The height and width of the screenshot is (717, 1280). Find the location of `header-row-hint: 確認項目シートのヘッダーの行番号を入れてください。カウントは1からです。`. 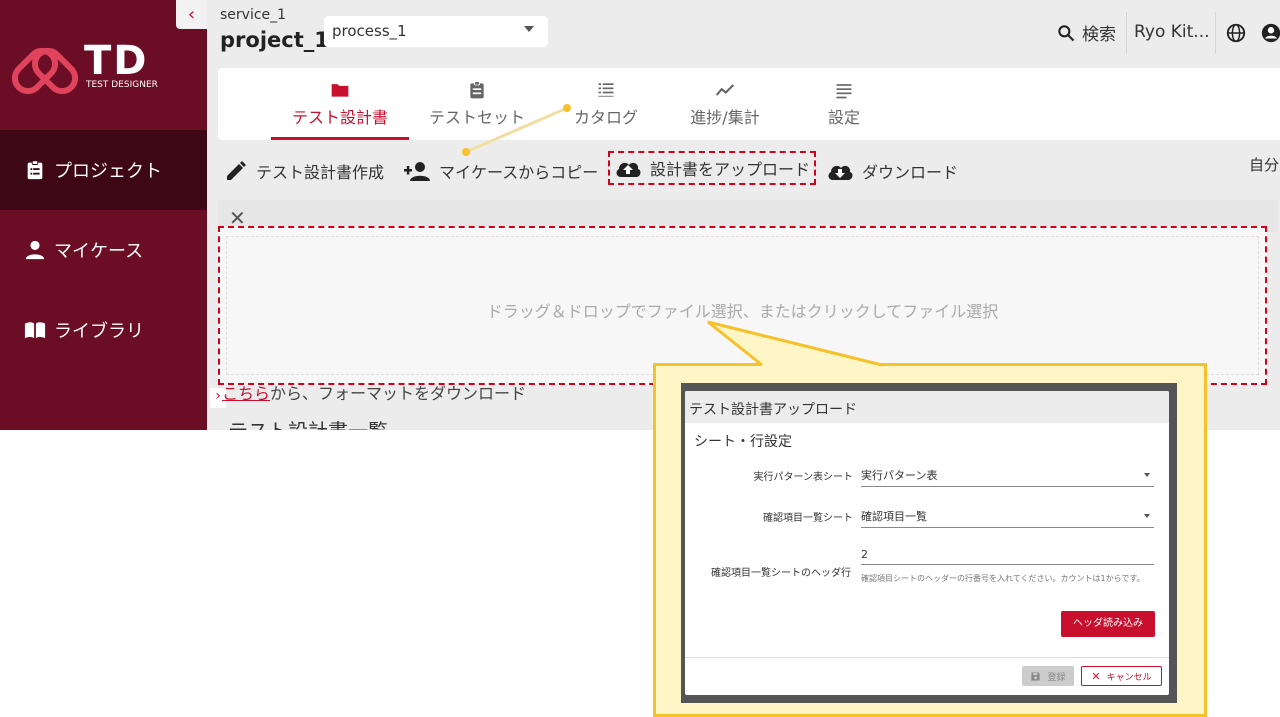

header-row-hint: 確認項目シートのヘッダーの行番号を入れてください。カウントは1からです。 is located at coordinates (1003, 578).